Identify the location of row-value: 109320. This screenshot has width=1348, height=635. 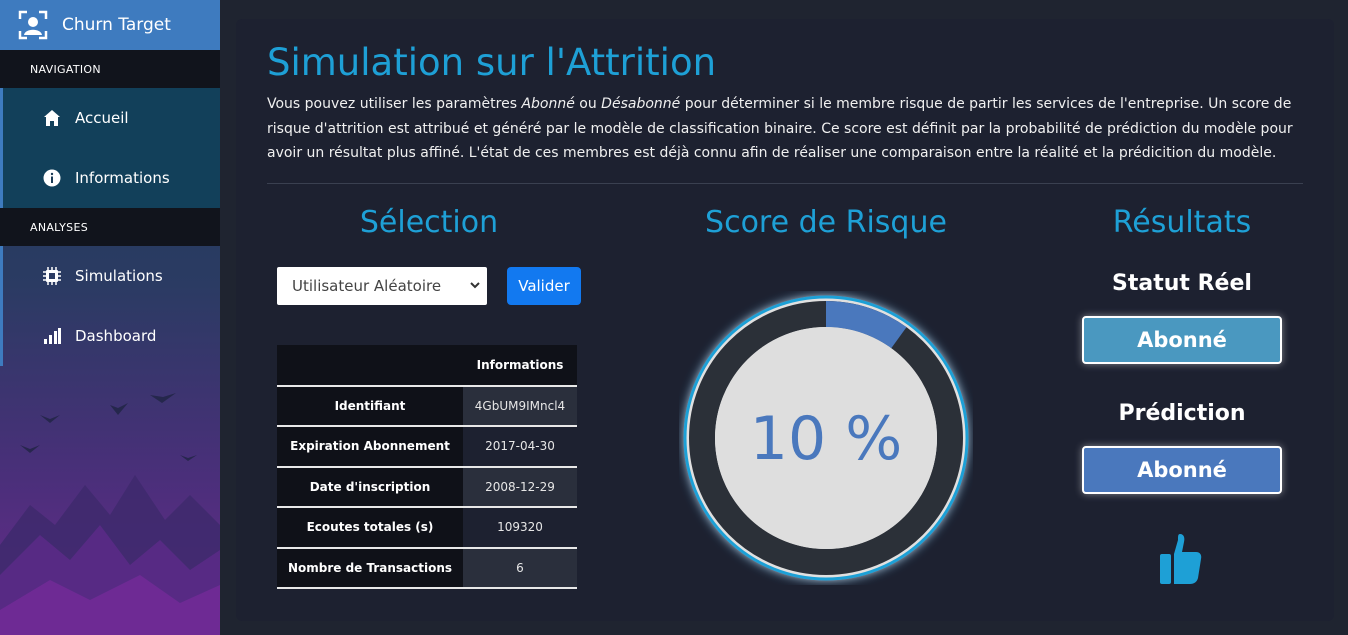
(520, 528).